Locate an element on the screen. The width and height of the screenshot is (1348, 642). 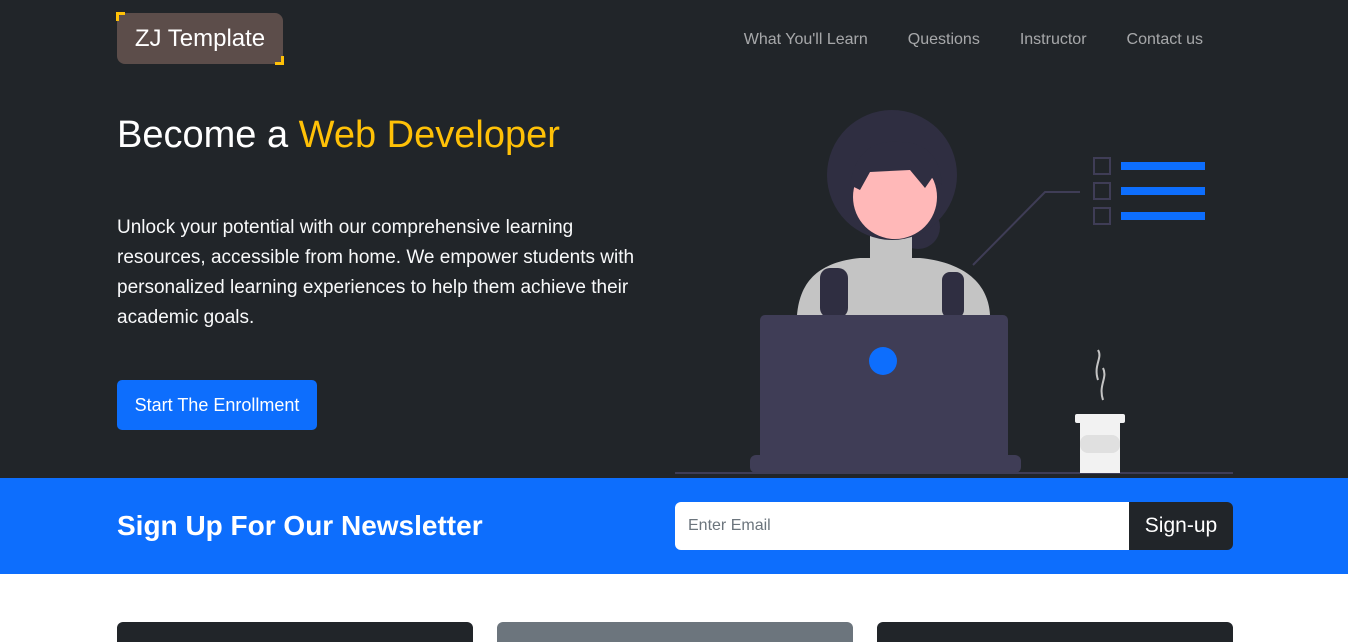
laptop is located at coordinates (885, 394).